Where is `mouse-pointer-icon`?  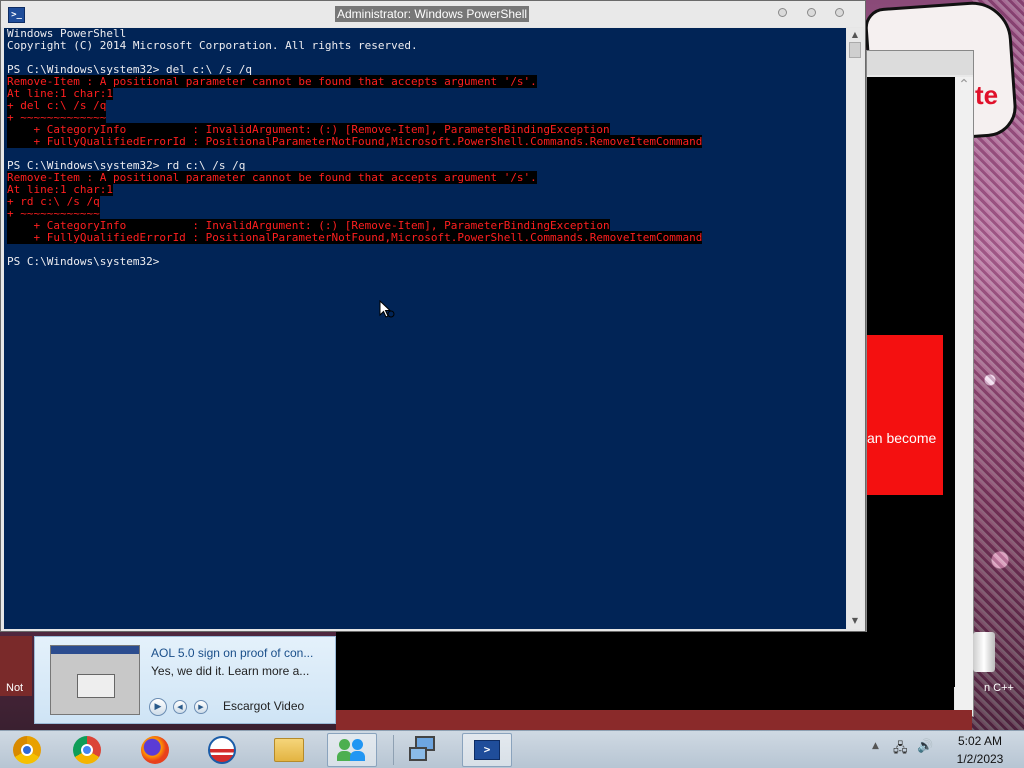
mouse-pointer-icon is located at coordinates (387, 309).